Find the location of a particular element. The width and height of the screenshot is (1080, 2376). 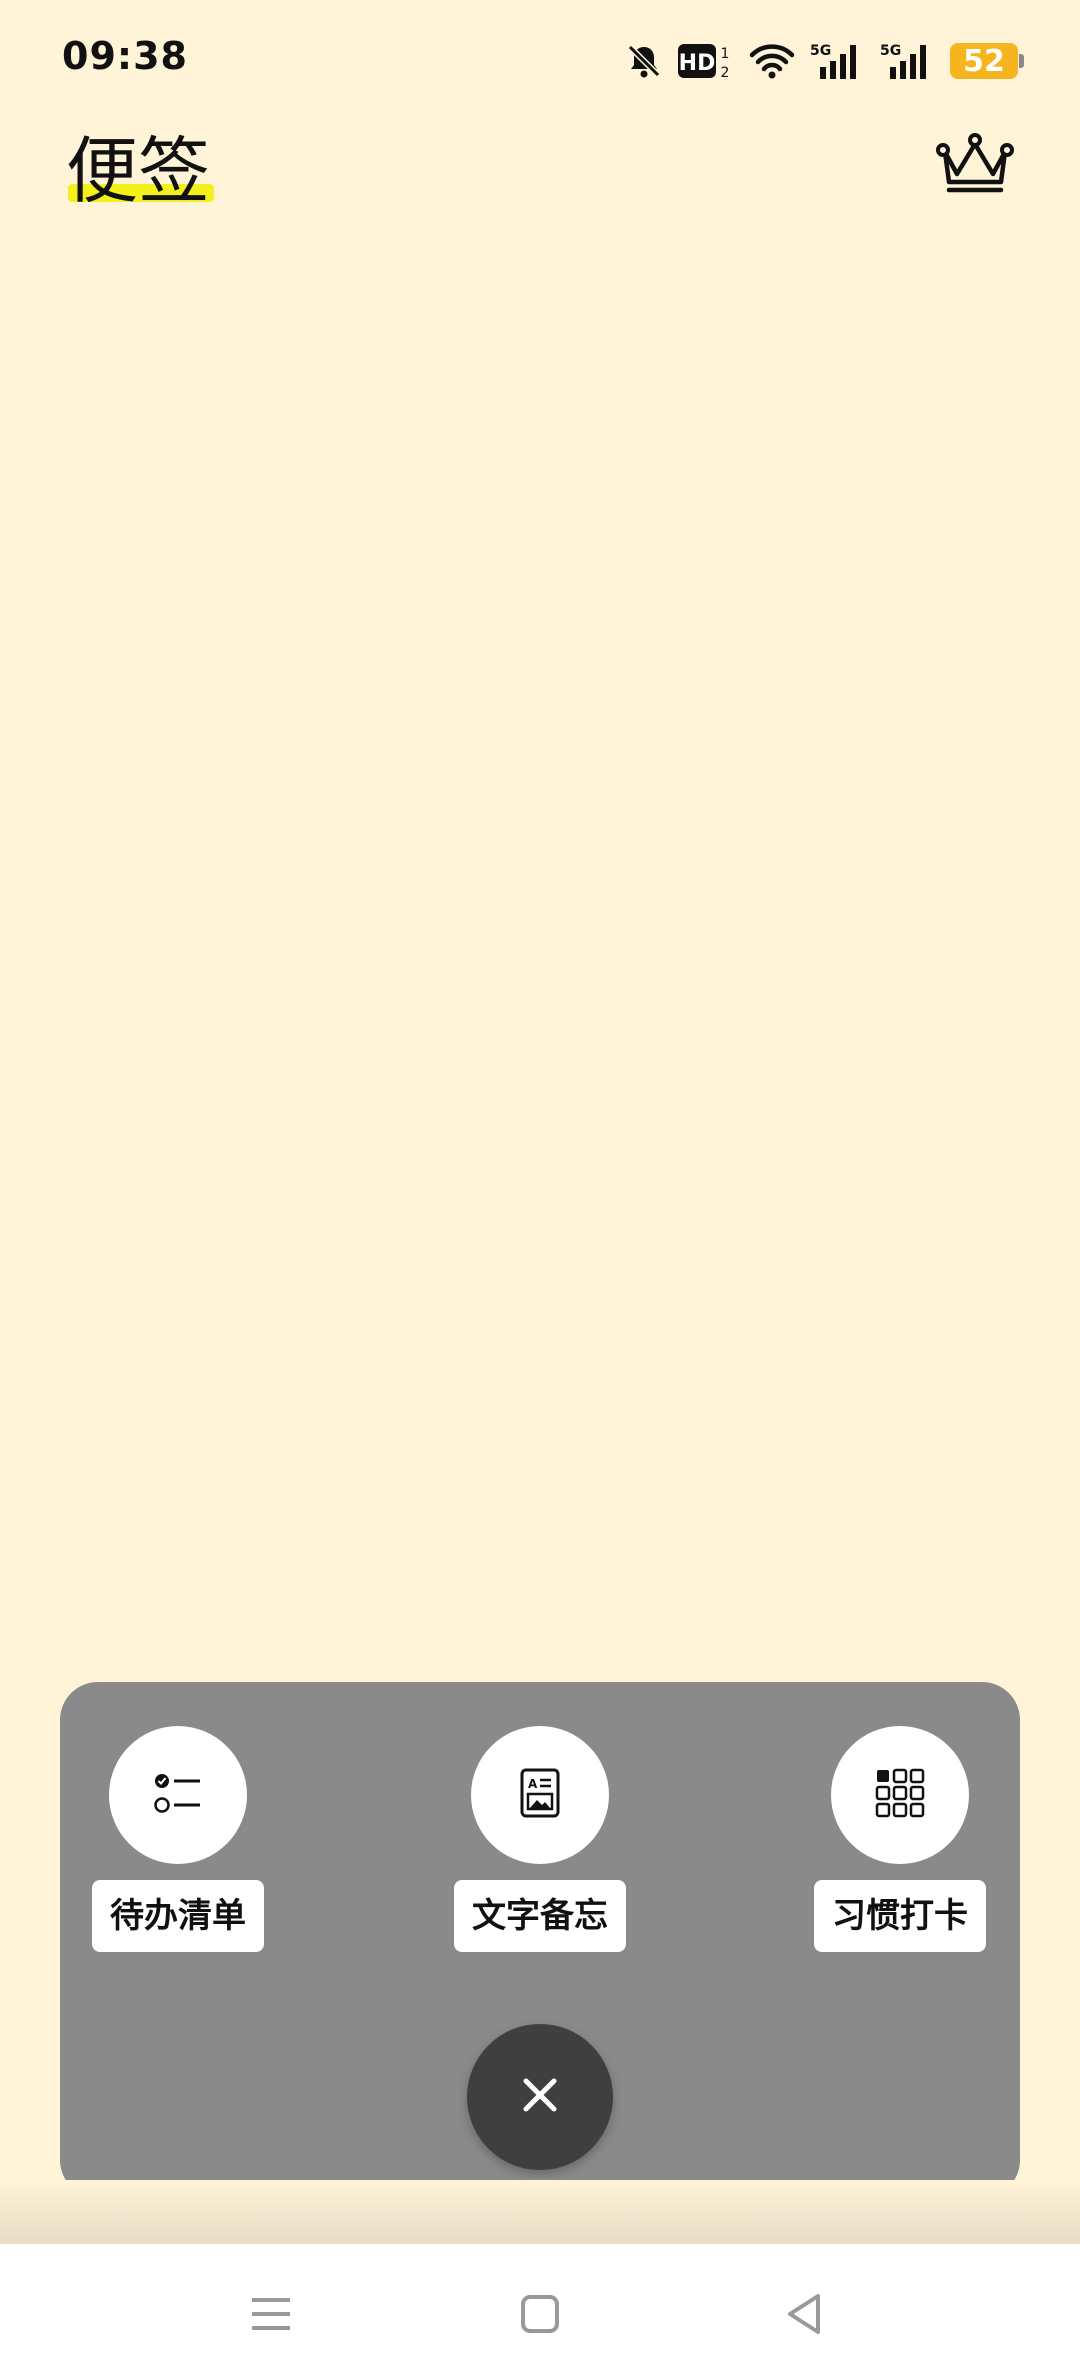

status-icons: HD 1 2 5G 5G 52 is located at coordinates (824, 61).